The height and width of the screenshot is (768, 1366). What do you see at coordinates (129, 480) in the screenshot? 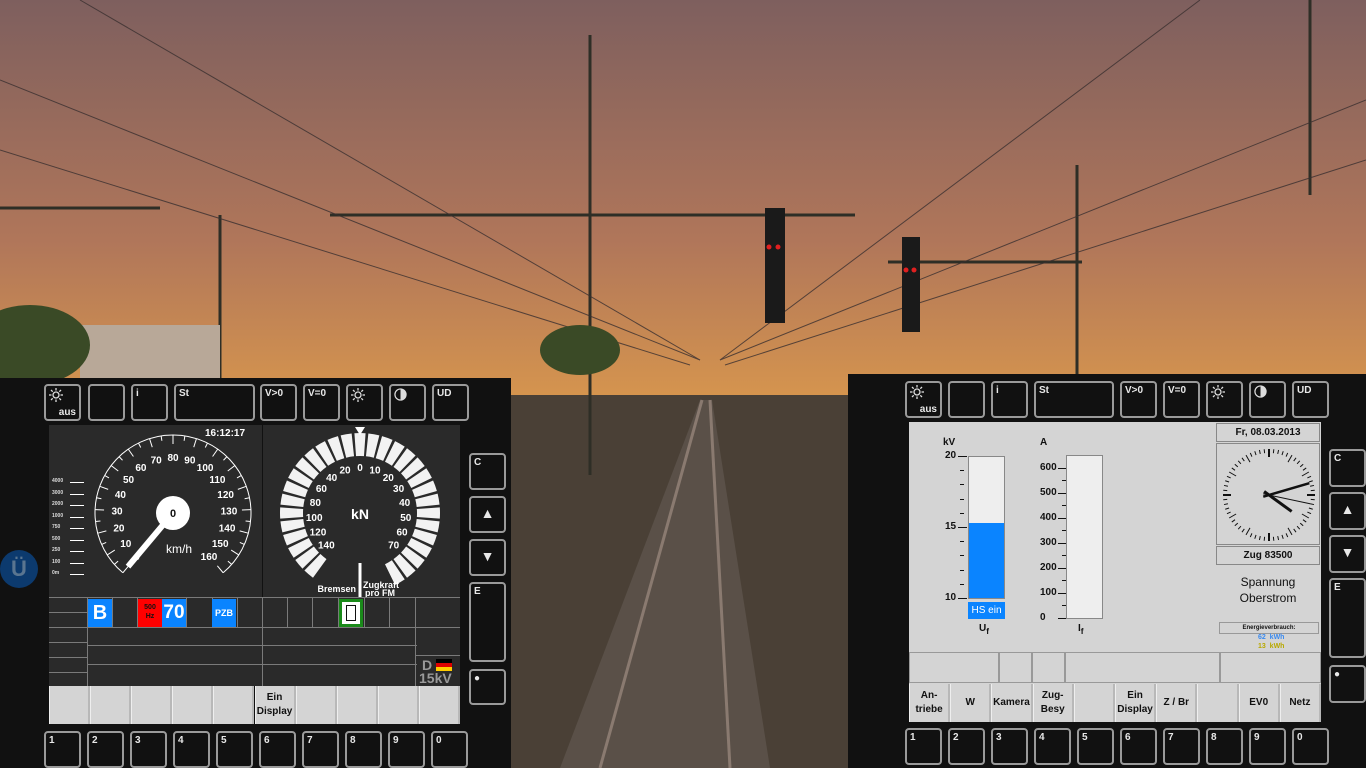
I see `speed-tick-label: 50` at bounding box center [129, 480].